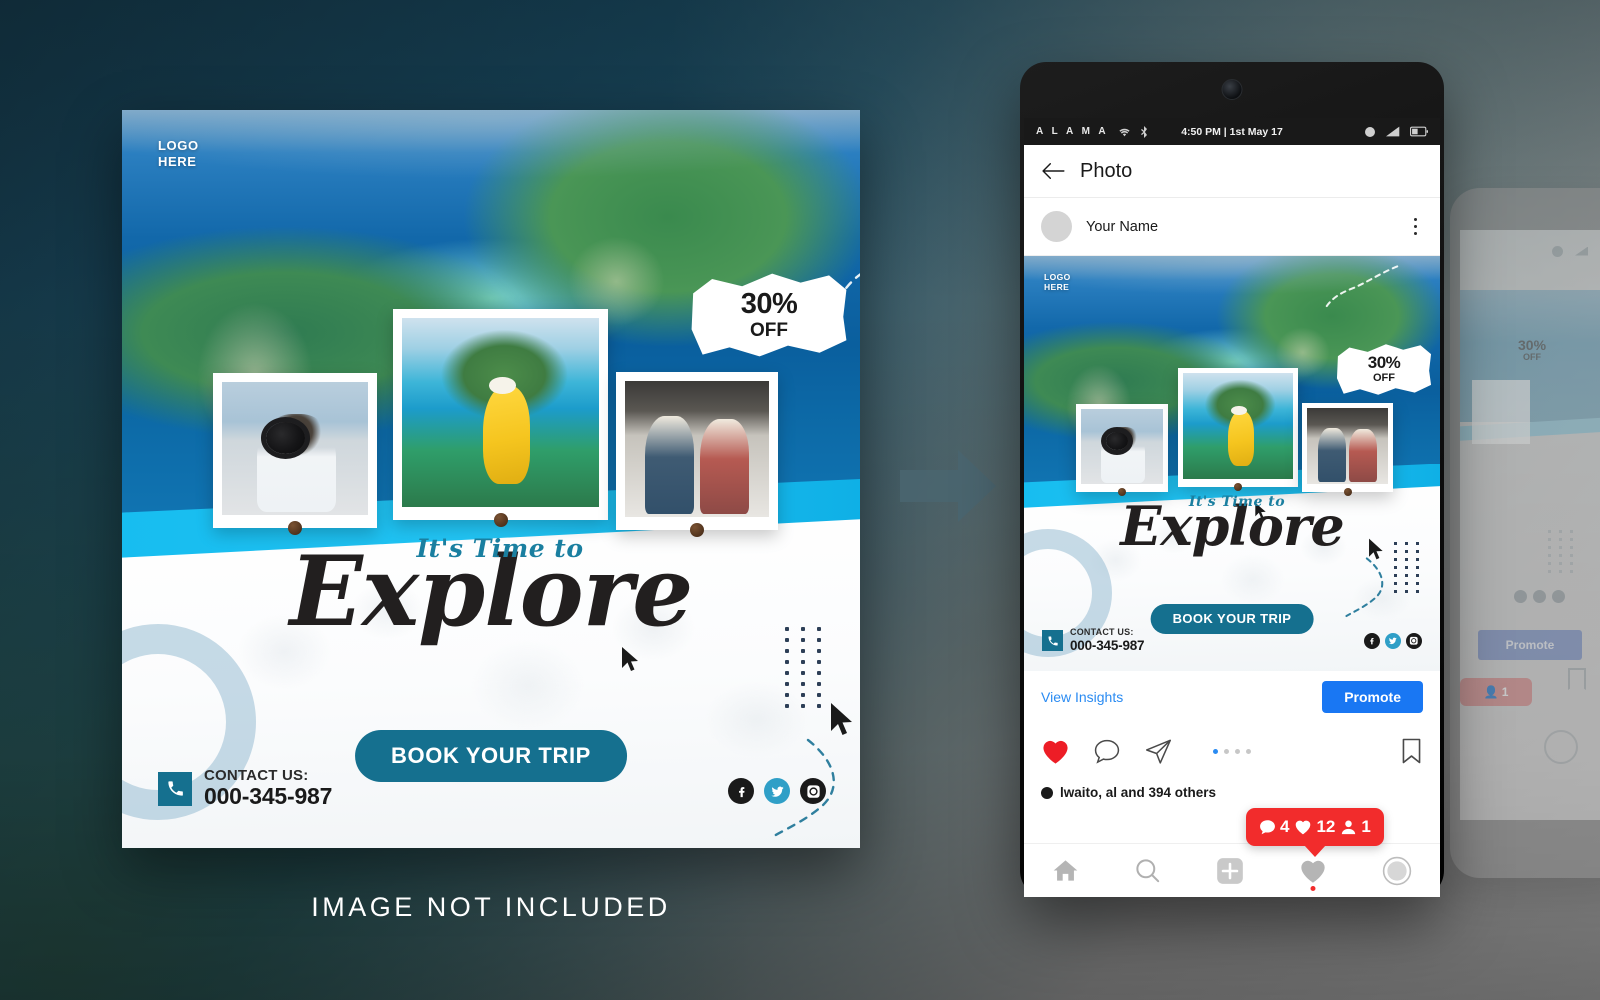  I want to click on image-not-included-caption: IMAGE NOT INCLUDED, so click(491, 907).